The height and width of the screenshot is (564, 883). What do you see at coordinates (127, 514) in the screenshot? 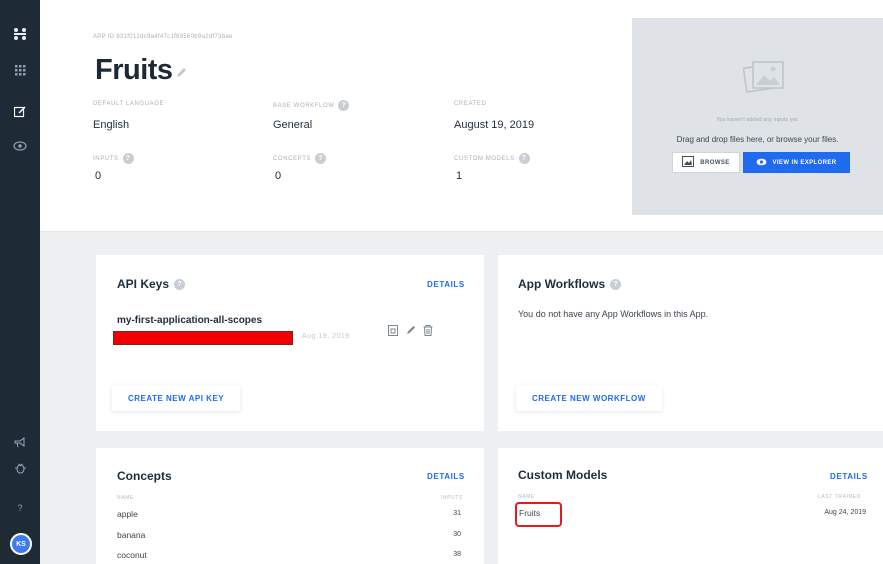
I see `concept-name: apple` at bounding box center [127, 514].